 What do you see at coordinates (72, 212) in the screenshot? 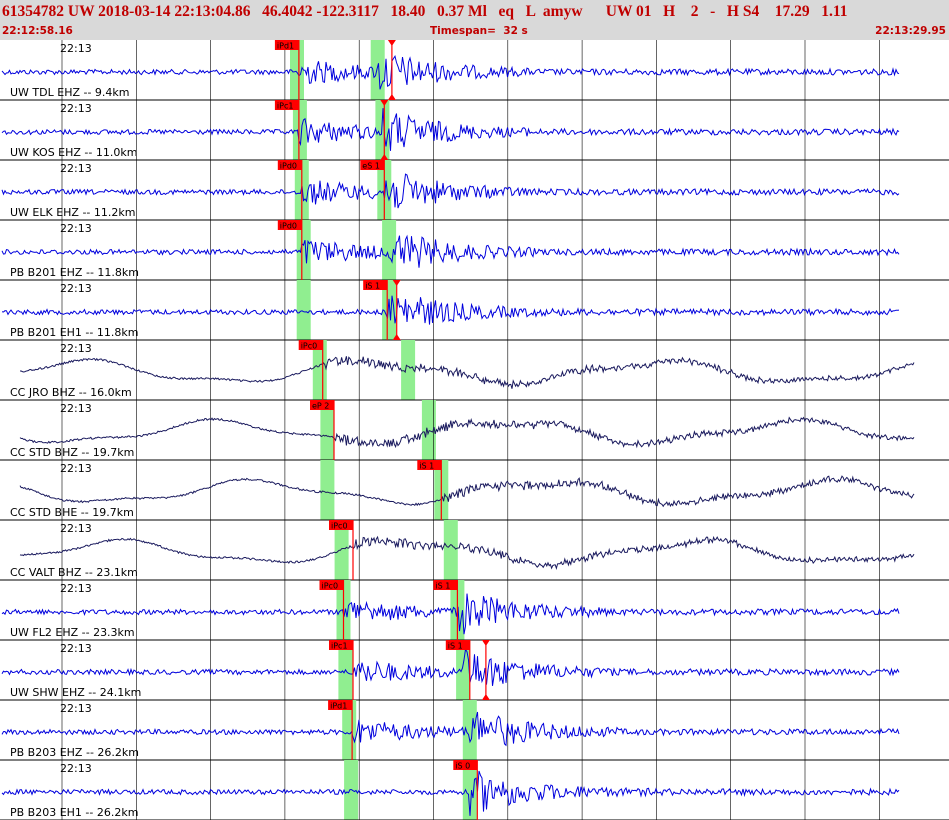
I see `station-label: UW ELK EHZ -- 11.2km` at bounding box center [72, 212].